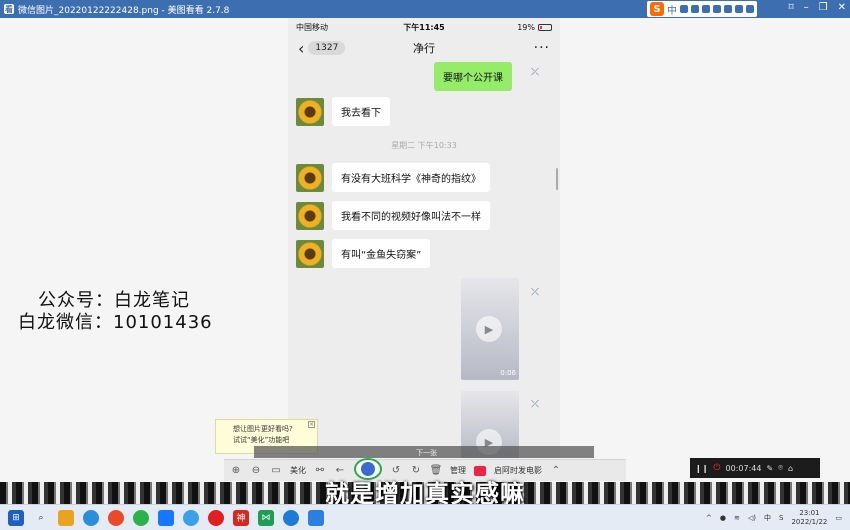 Image resolution: width=850 pixels, height=530 pixels. Describe the element at coordinates (91, 517) in the screenshot. I see `edge-icon` at that location.